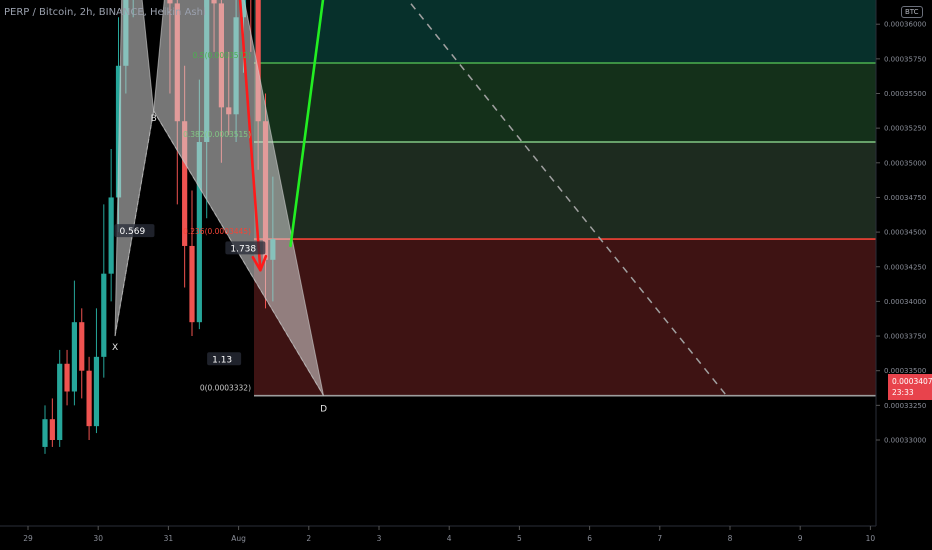  What do you see at coordinates (98, 538) in the screenshot?
I see `time-tick-label: 30` at bounding box center [98, 538].